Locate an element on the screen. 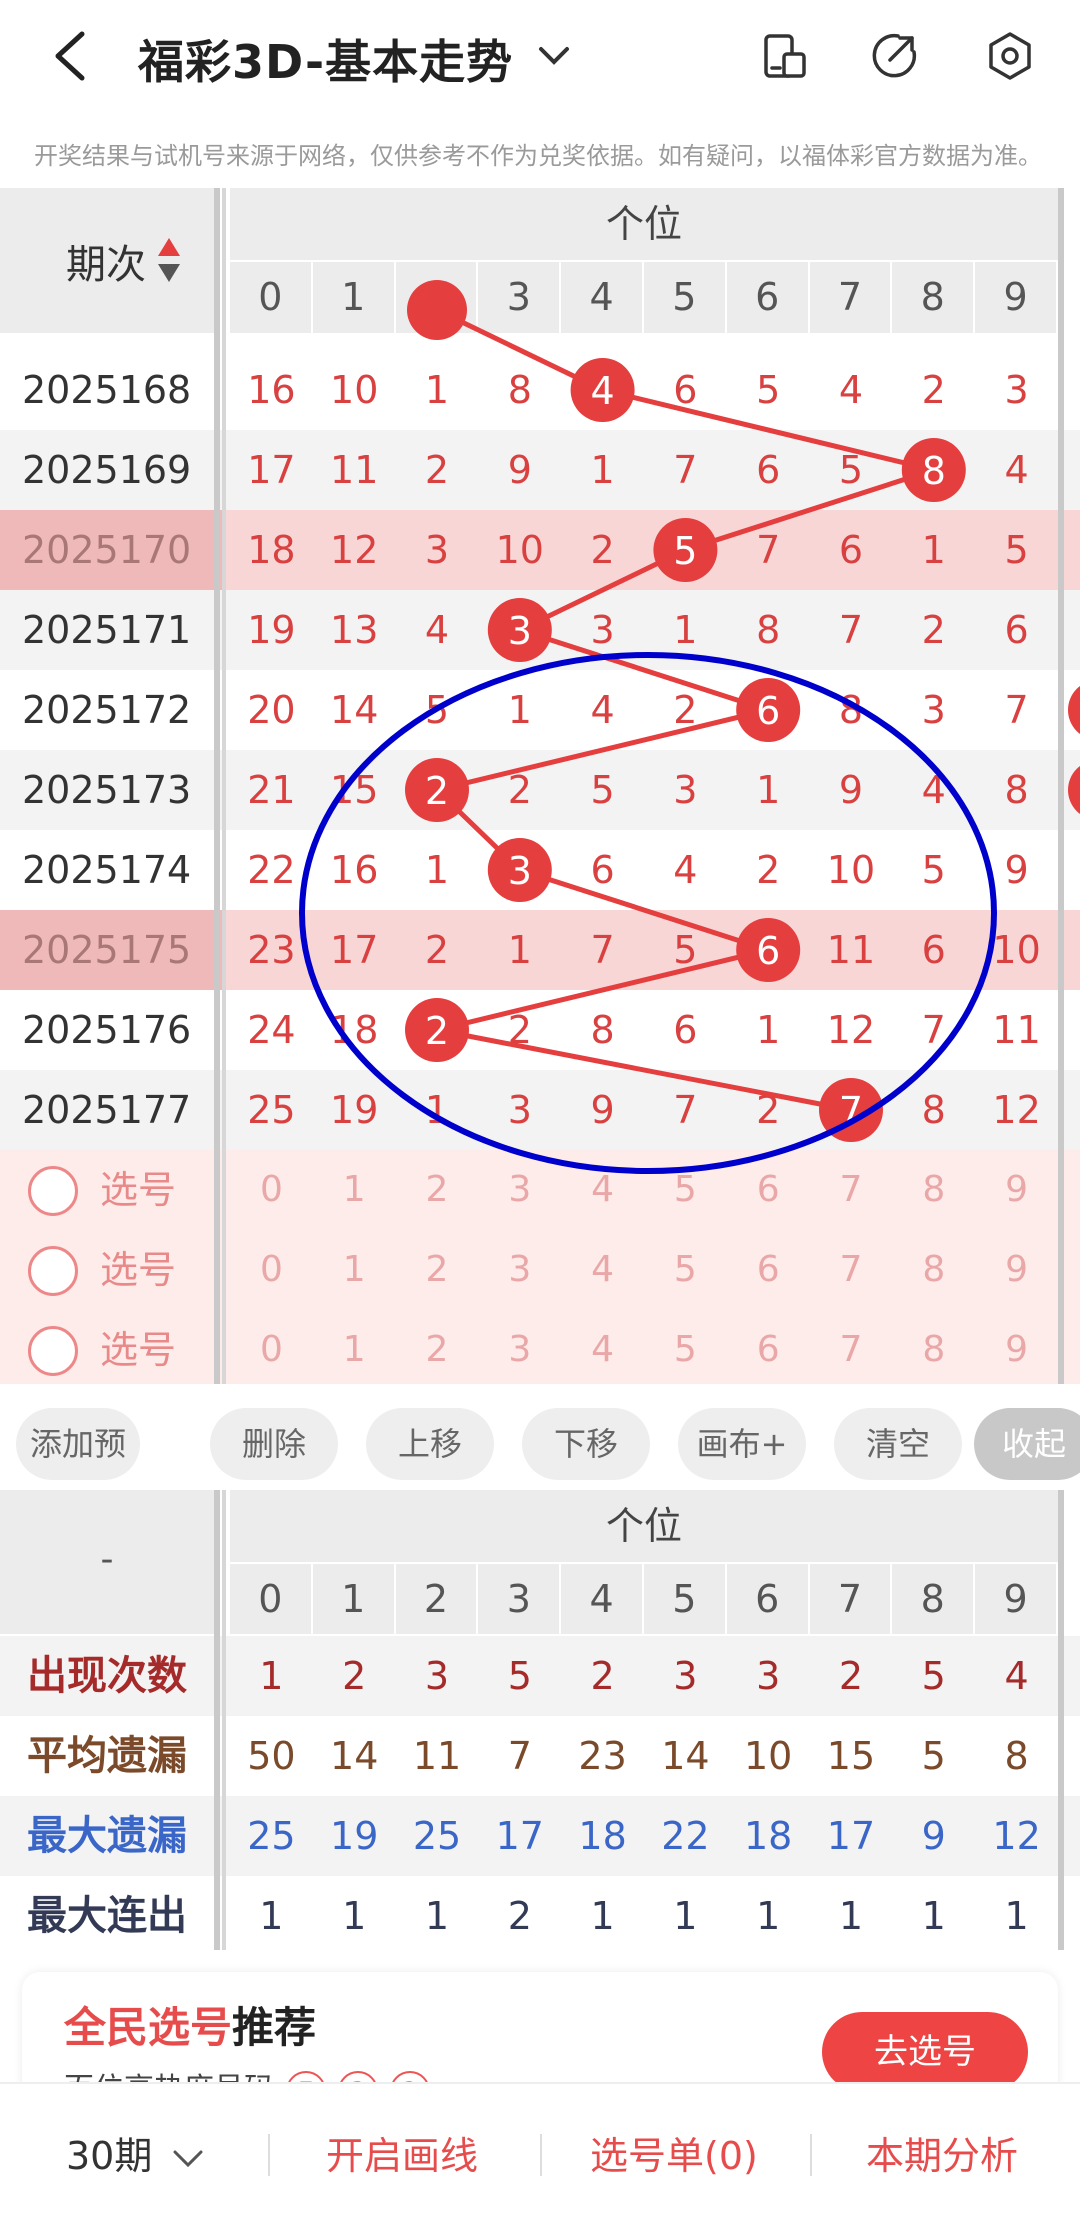 This screenshot has width=1080, height=2226. stats-row-label: 最大遗漏 is located at coordinates (107, 1836).